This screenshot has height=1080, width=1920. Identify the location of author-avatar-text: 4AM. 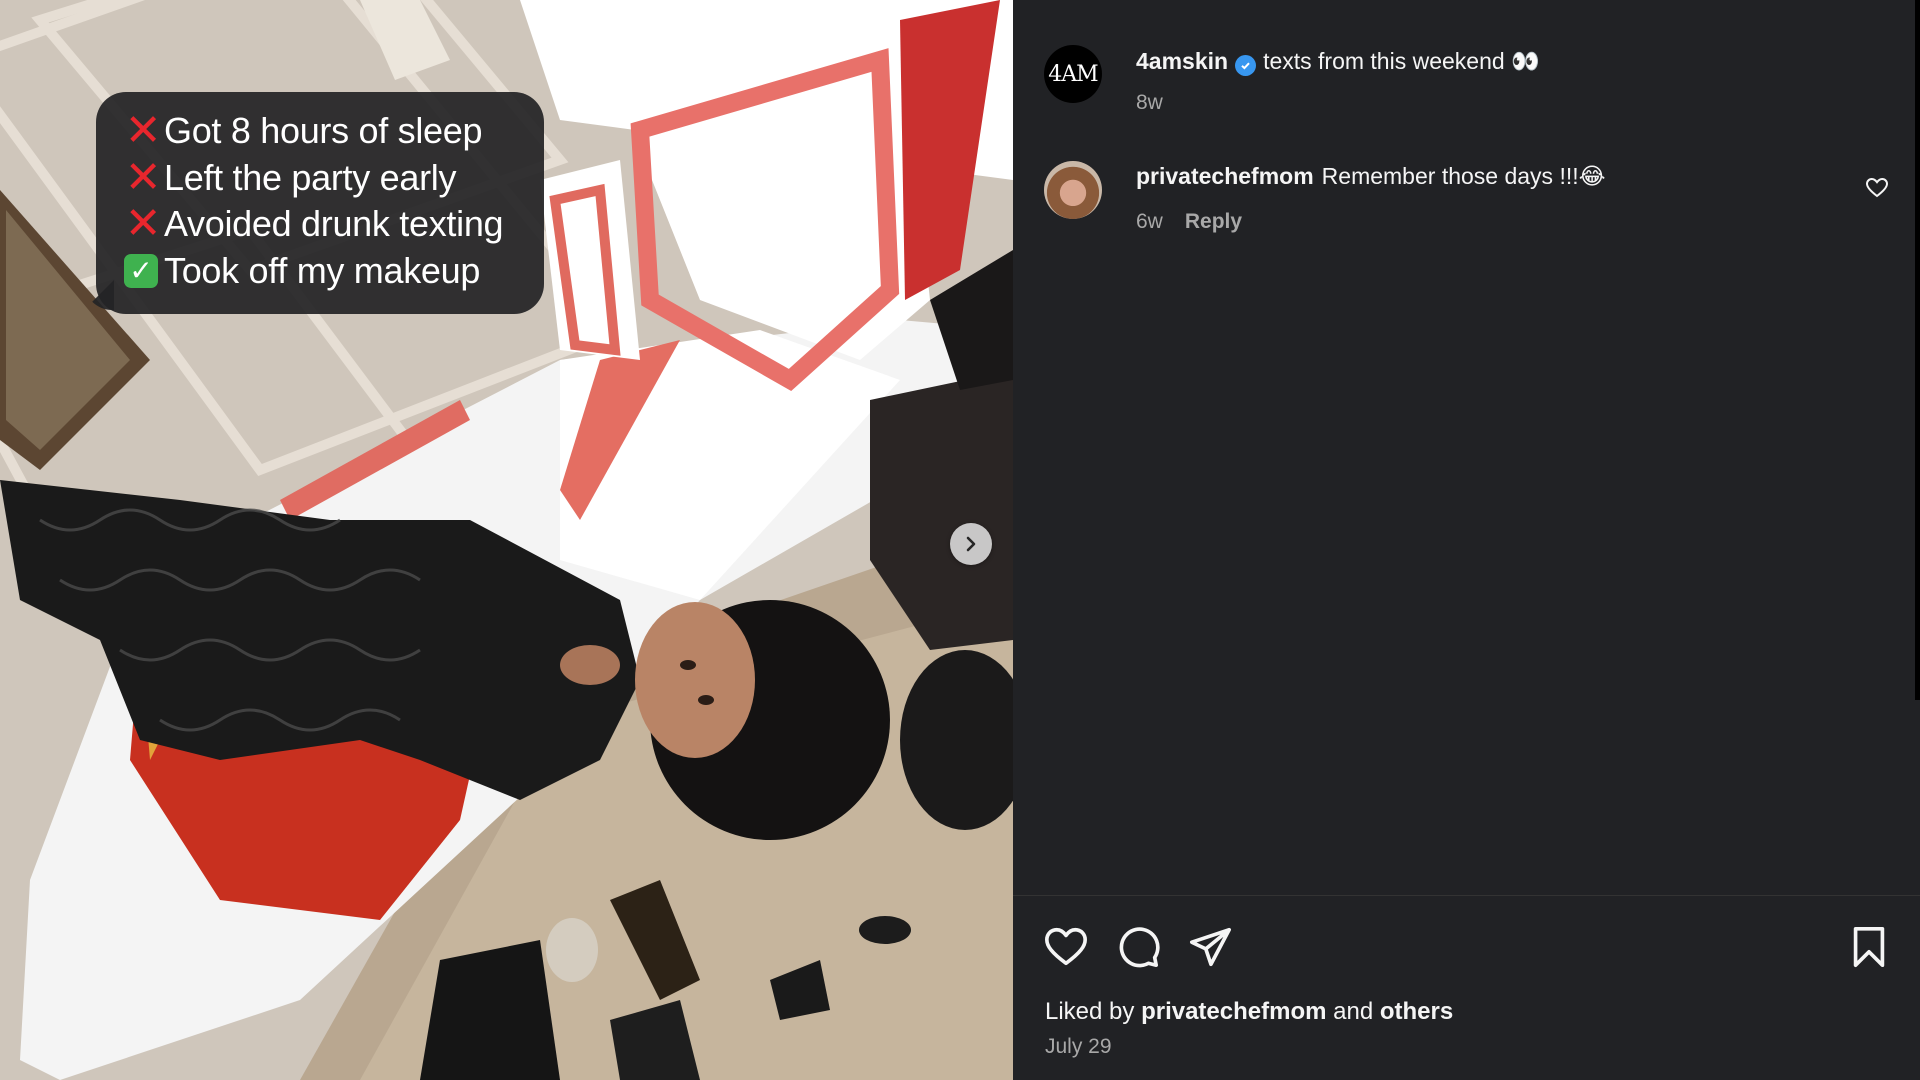
(1073, 74).